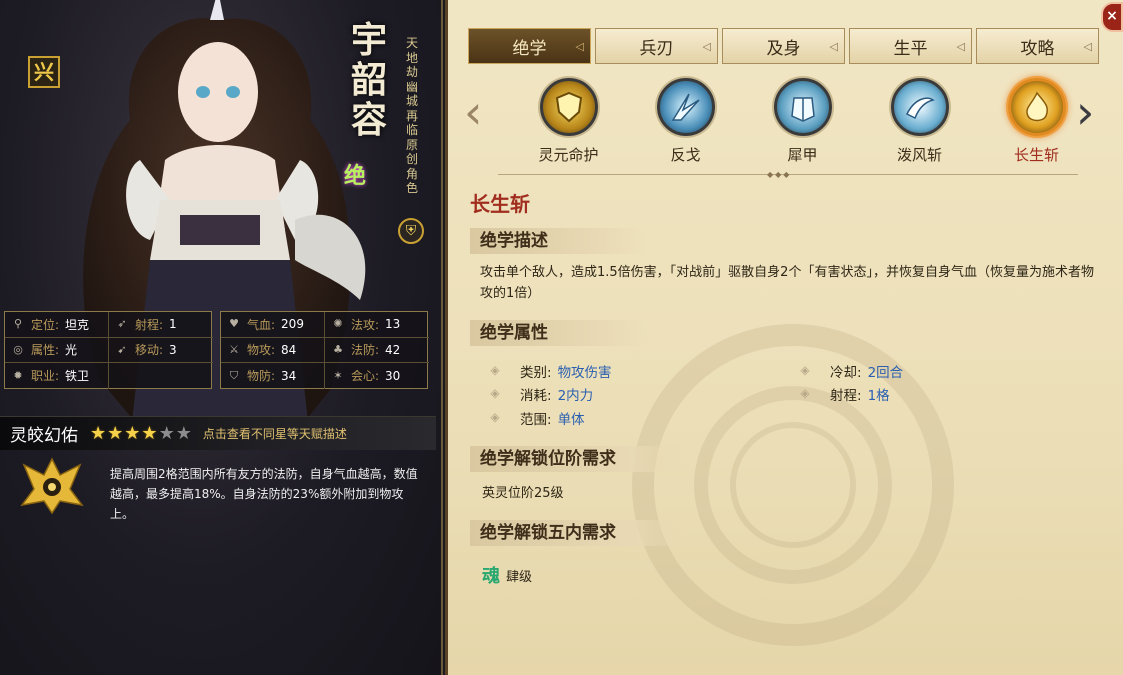  I want to click on stat-magic-attack: ✺ 法攻: 13, so click(377, 325).